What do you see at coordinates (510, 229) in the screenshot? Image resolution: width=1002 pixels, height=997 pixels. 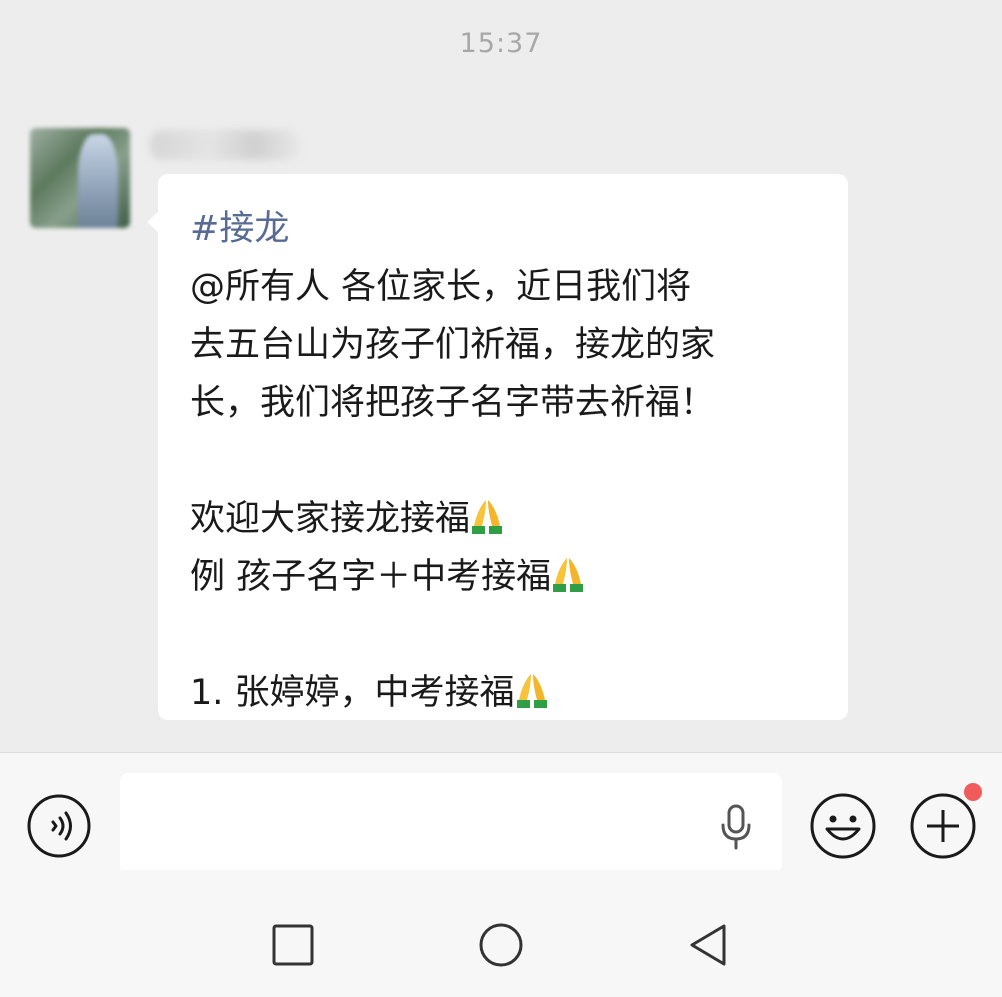 I see `message-hashtag: #接龙` at bounding box center [510, 229].